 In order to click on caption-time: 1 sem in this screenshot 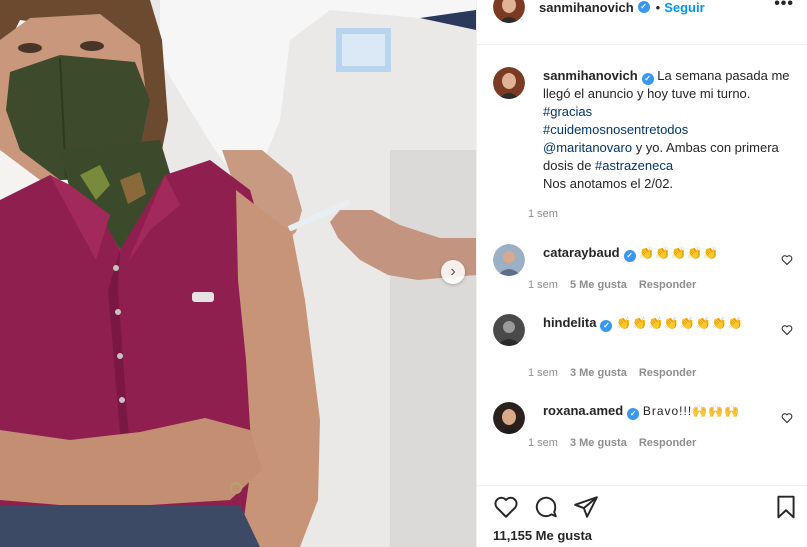, I will do `click(543, 214)`.